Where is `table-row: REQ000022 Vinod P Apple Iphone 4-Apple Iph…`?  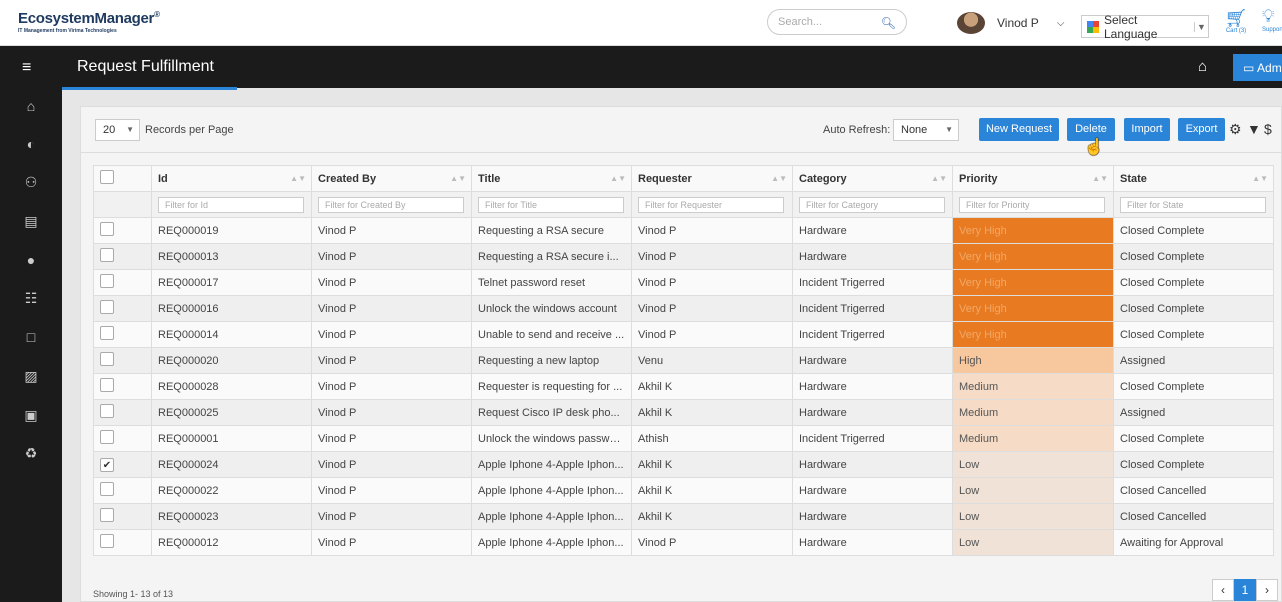 table-row: REQ000022 Vinod P Apple Iphone 4-Apple Iph… is located at coordinates (683, 490).